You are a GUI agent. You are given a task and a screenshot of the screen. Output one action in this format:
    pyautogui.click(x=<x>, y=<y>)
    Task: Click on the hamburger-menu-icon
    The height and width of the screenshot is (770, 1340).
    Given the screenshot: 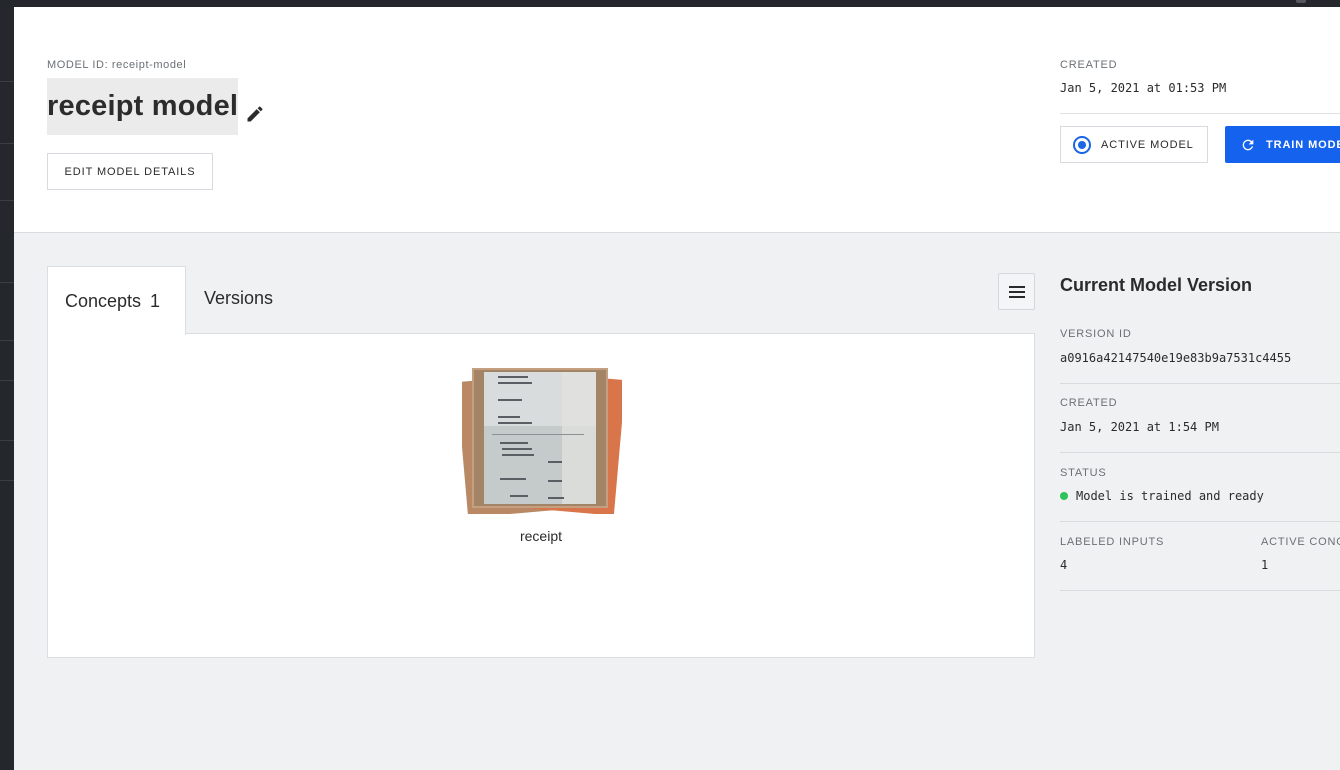 What is the action you would take?
    pyautogui.click(x=1016, y=291)
    